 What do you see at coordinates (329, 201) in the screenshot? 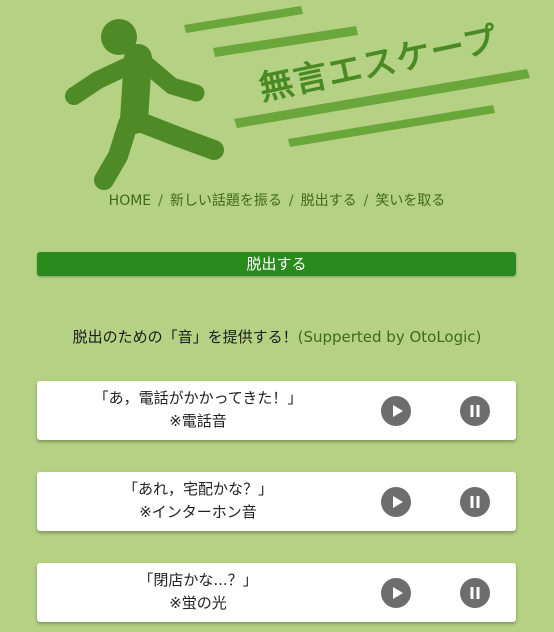
I see `nav-escape-link: 脱出する` at bounding box center [329, 201].